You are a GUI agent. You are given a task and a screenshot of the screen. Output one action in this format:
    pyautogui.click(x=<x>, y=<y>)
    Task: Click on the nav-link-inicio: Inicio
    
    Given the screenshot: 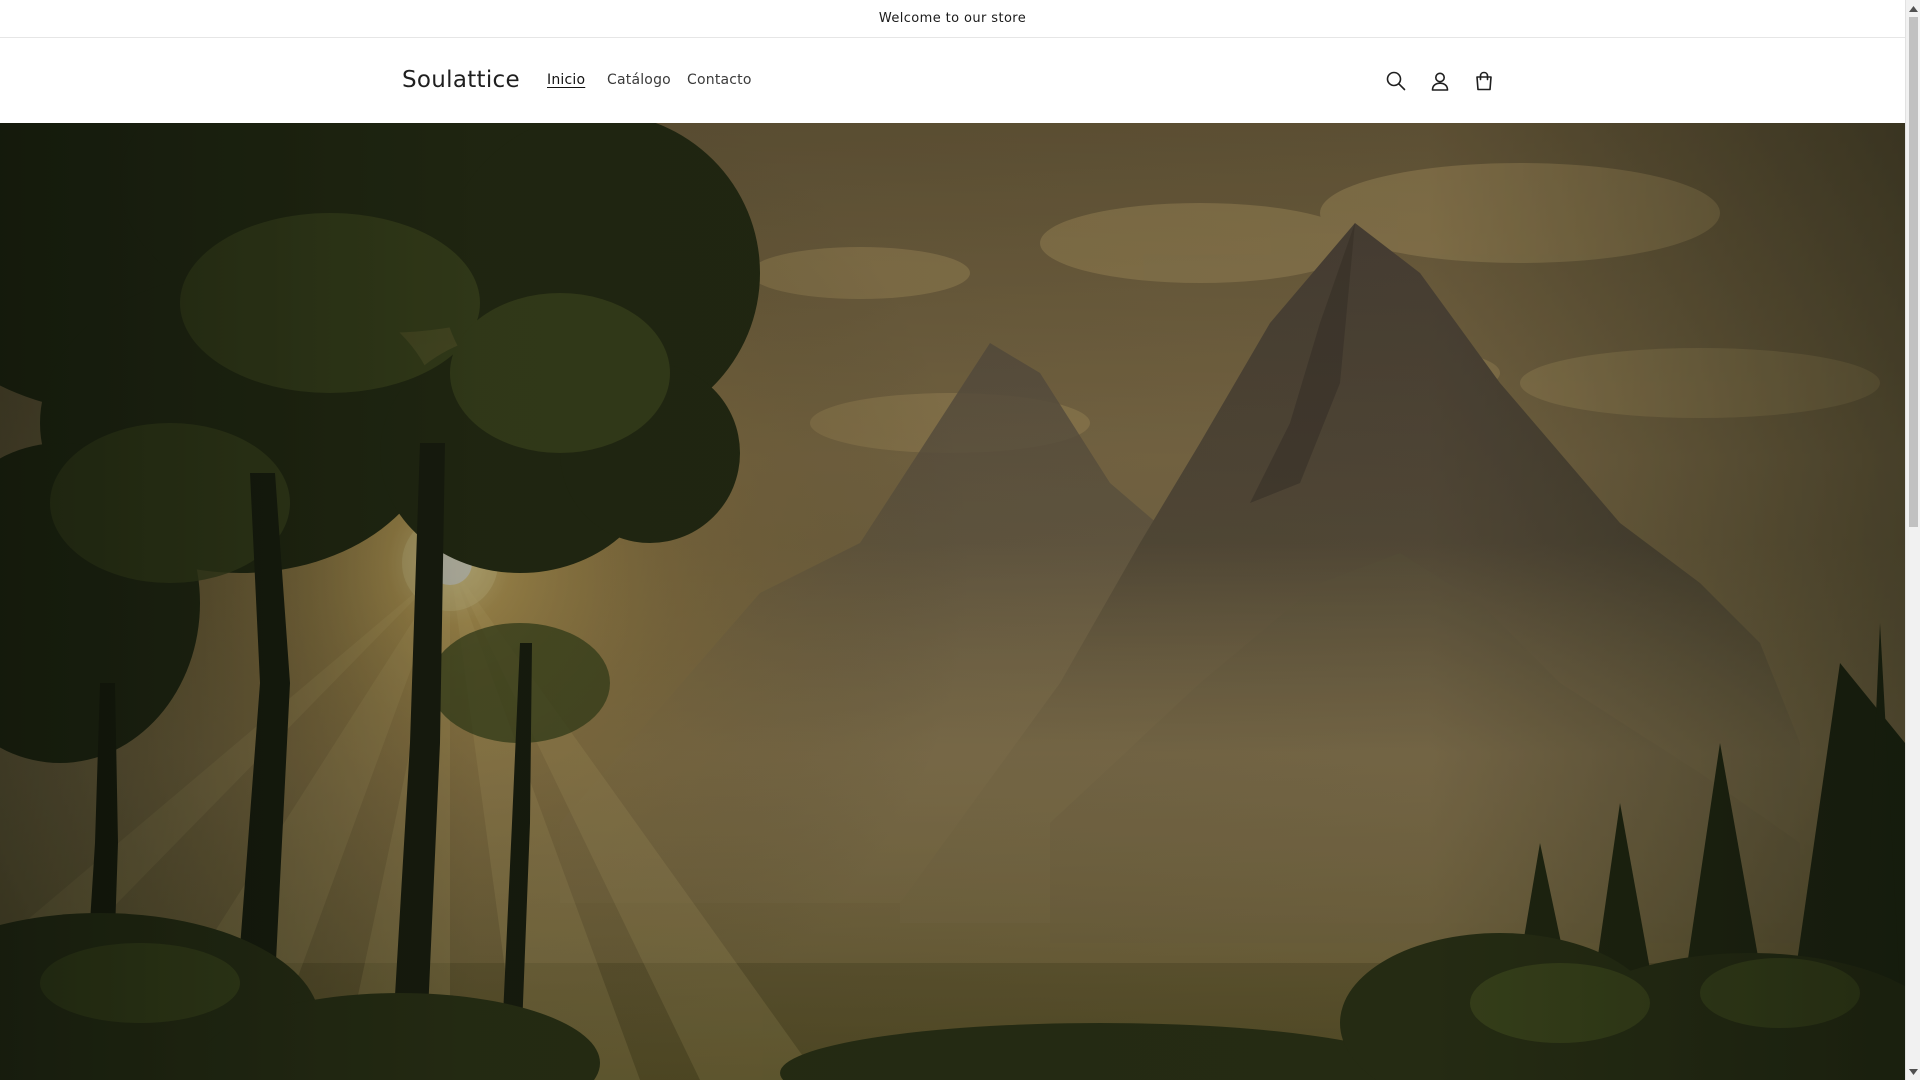 What is the action you would take?
    pyautogui.click(x=566, y=80)
    